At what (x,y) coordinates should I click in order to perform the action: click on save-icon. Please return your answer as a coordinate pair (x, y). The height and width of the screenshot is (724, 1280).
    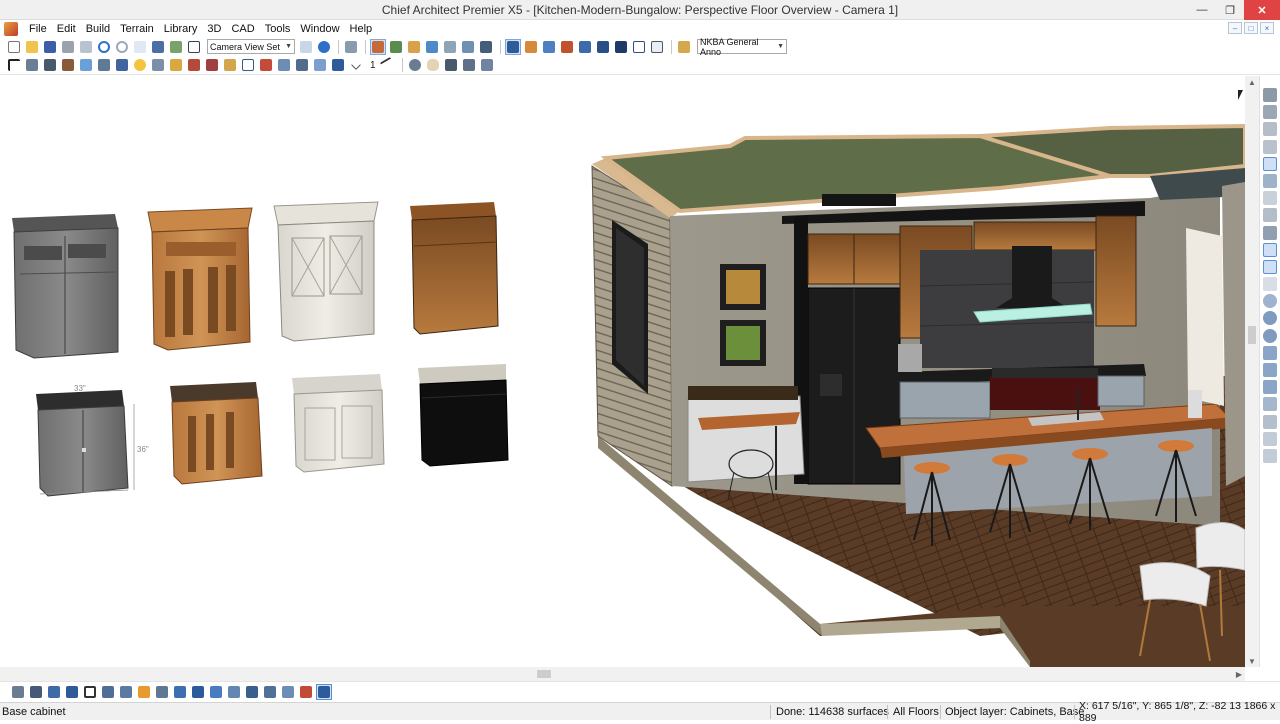
    Looking at the image, I should click on (50, 47).